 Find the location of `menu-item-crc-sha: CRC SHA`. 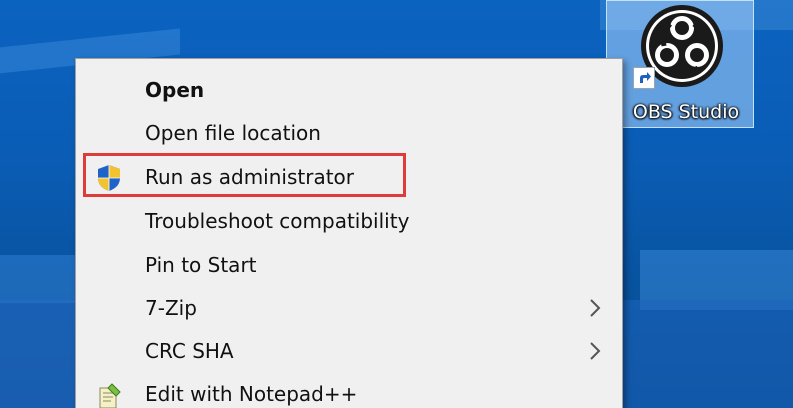

menu-item-crc-sha: CRC SHA is located at coordinates (349, 351).